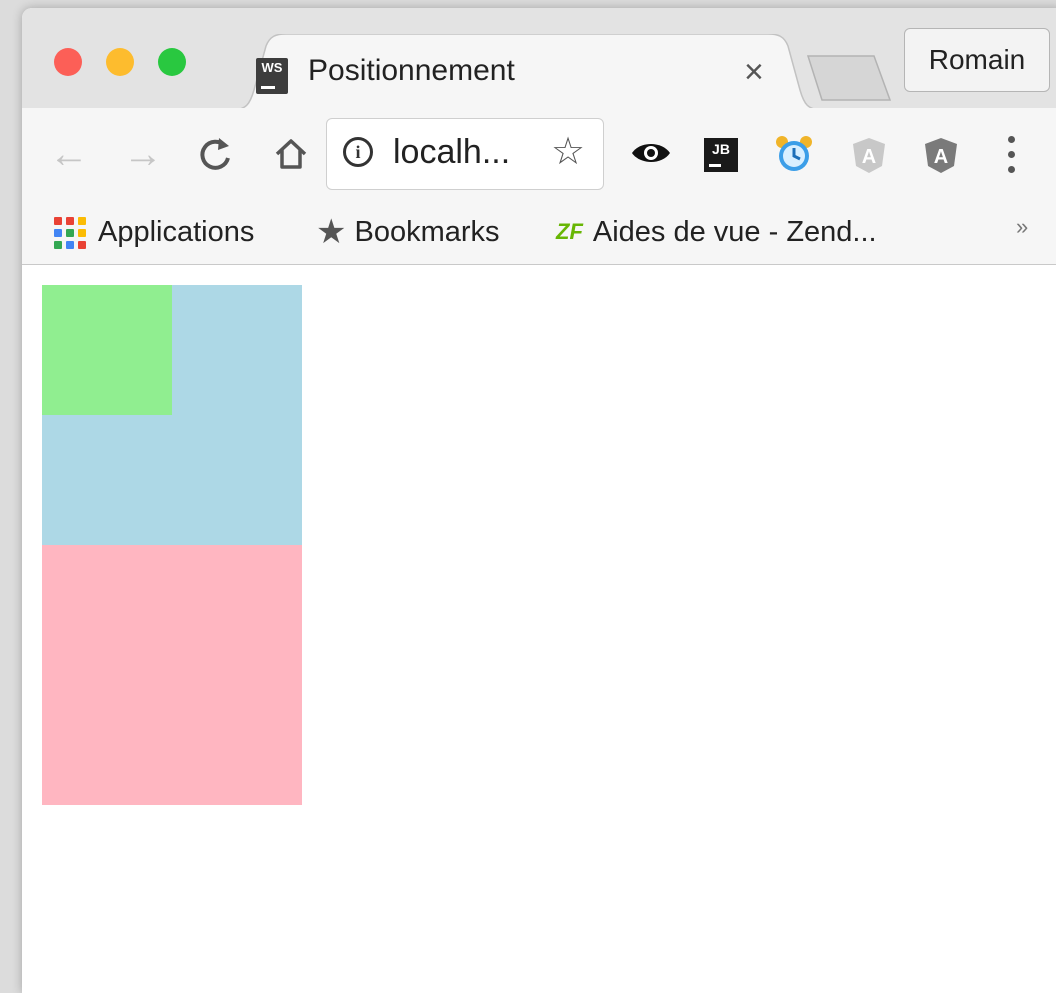 This screenshot has height=993, width=1056. Describe the element at coordinates (568, 151) in the screenshot. I see `bookmark-star-icon: ☆` at that location.